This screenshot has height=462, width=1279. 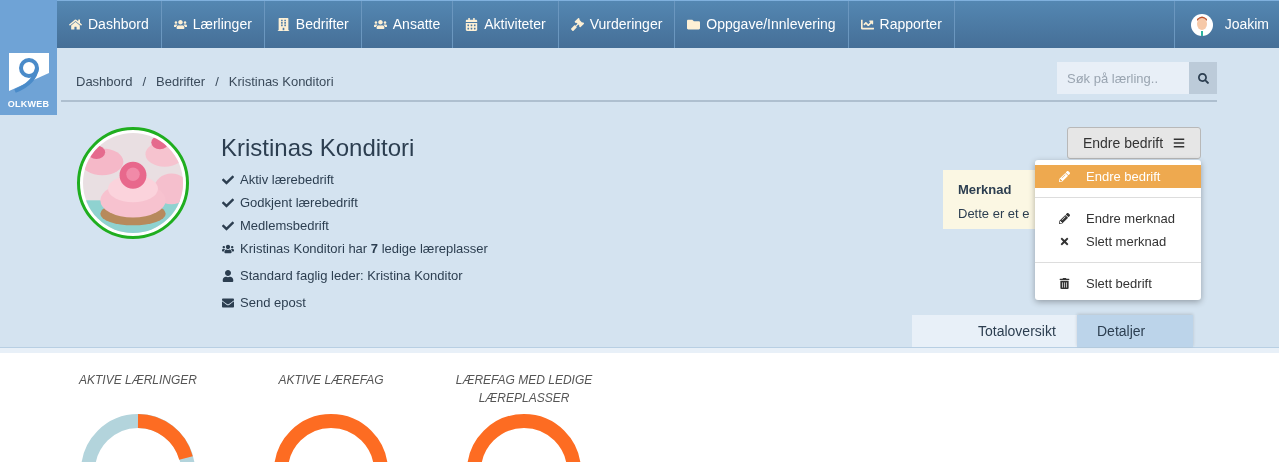 What do you see at coordinates (287, 179) in the screenshot?
I see `company-fact: Aktiv lærebedrift` at bounding box center [287, 179].